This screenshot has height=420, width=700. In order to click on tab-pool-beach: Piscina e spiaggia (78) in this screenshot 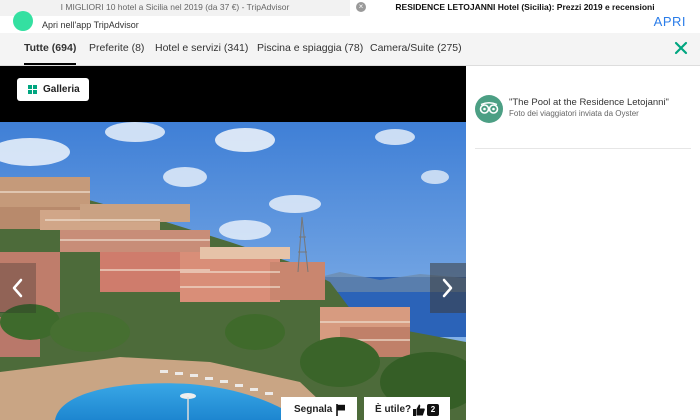, I will do `click(310, 49)`.